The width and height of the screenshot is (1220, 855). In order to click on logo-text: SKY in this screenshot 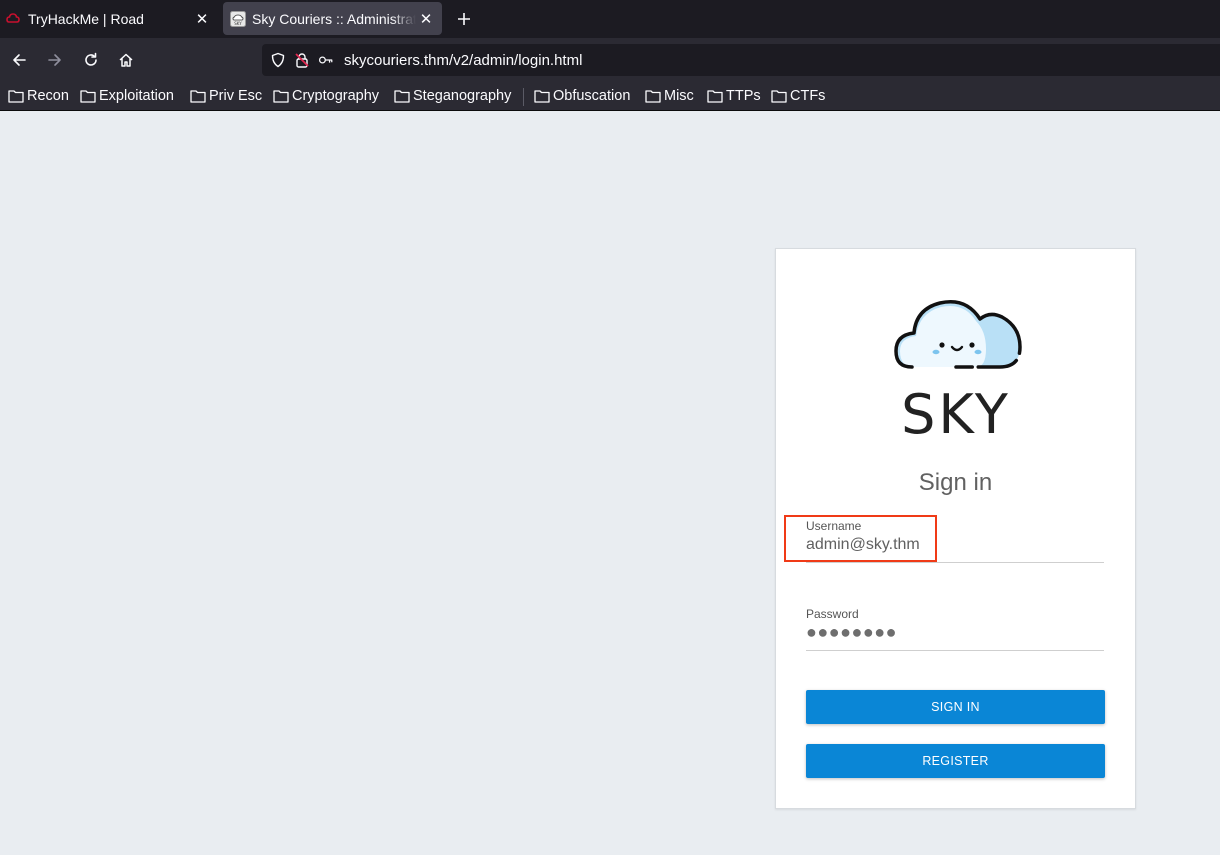, I will do `click(956, 413)`.